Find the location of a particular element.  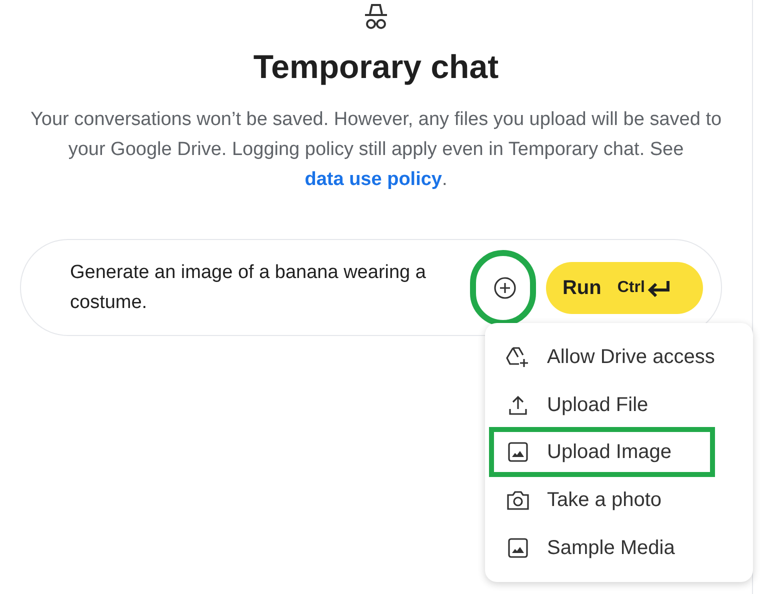

policy-link: data use policy is located at coordinates (373, 179).